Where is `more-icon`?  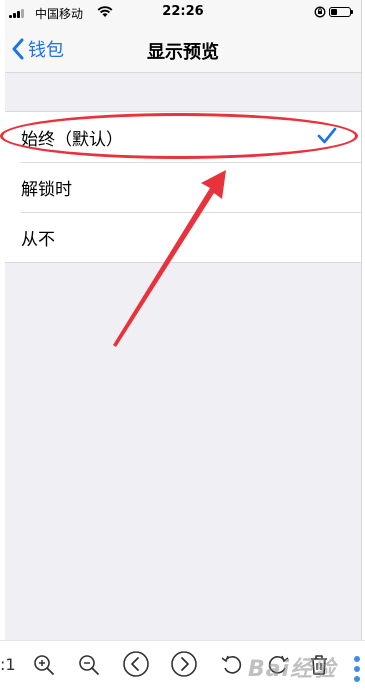 more-icon is located at coordinates (357, 670).